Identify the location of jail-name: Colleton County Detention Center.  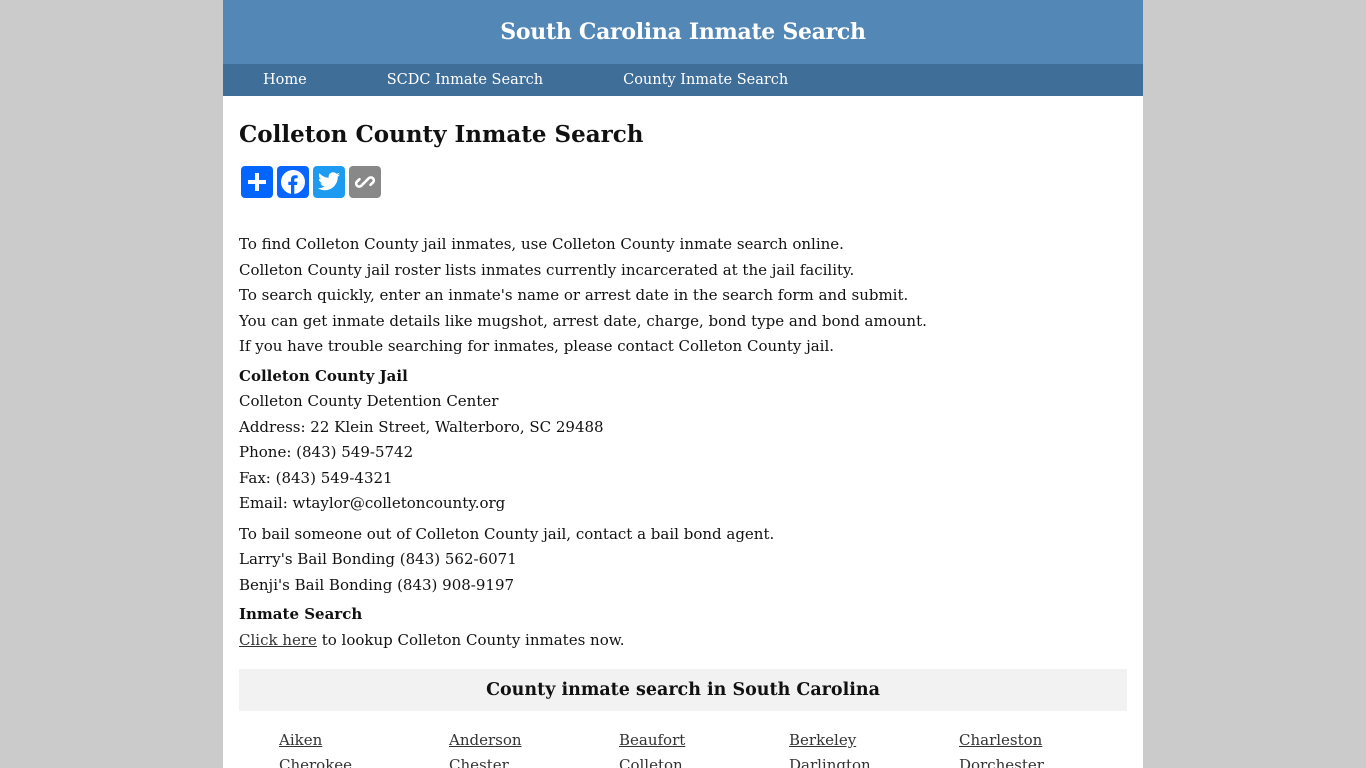
(369, 401).